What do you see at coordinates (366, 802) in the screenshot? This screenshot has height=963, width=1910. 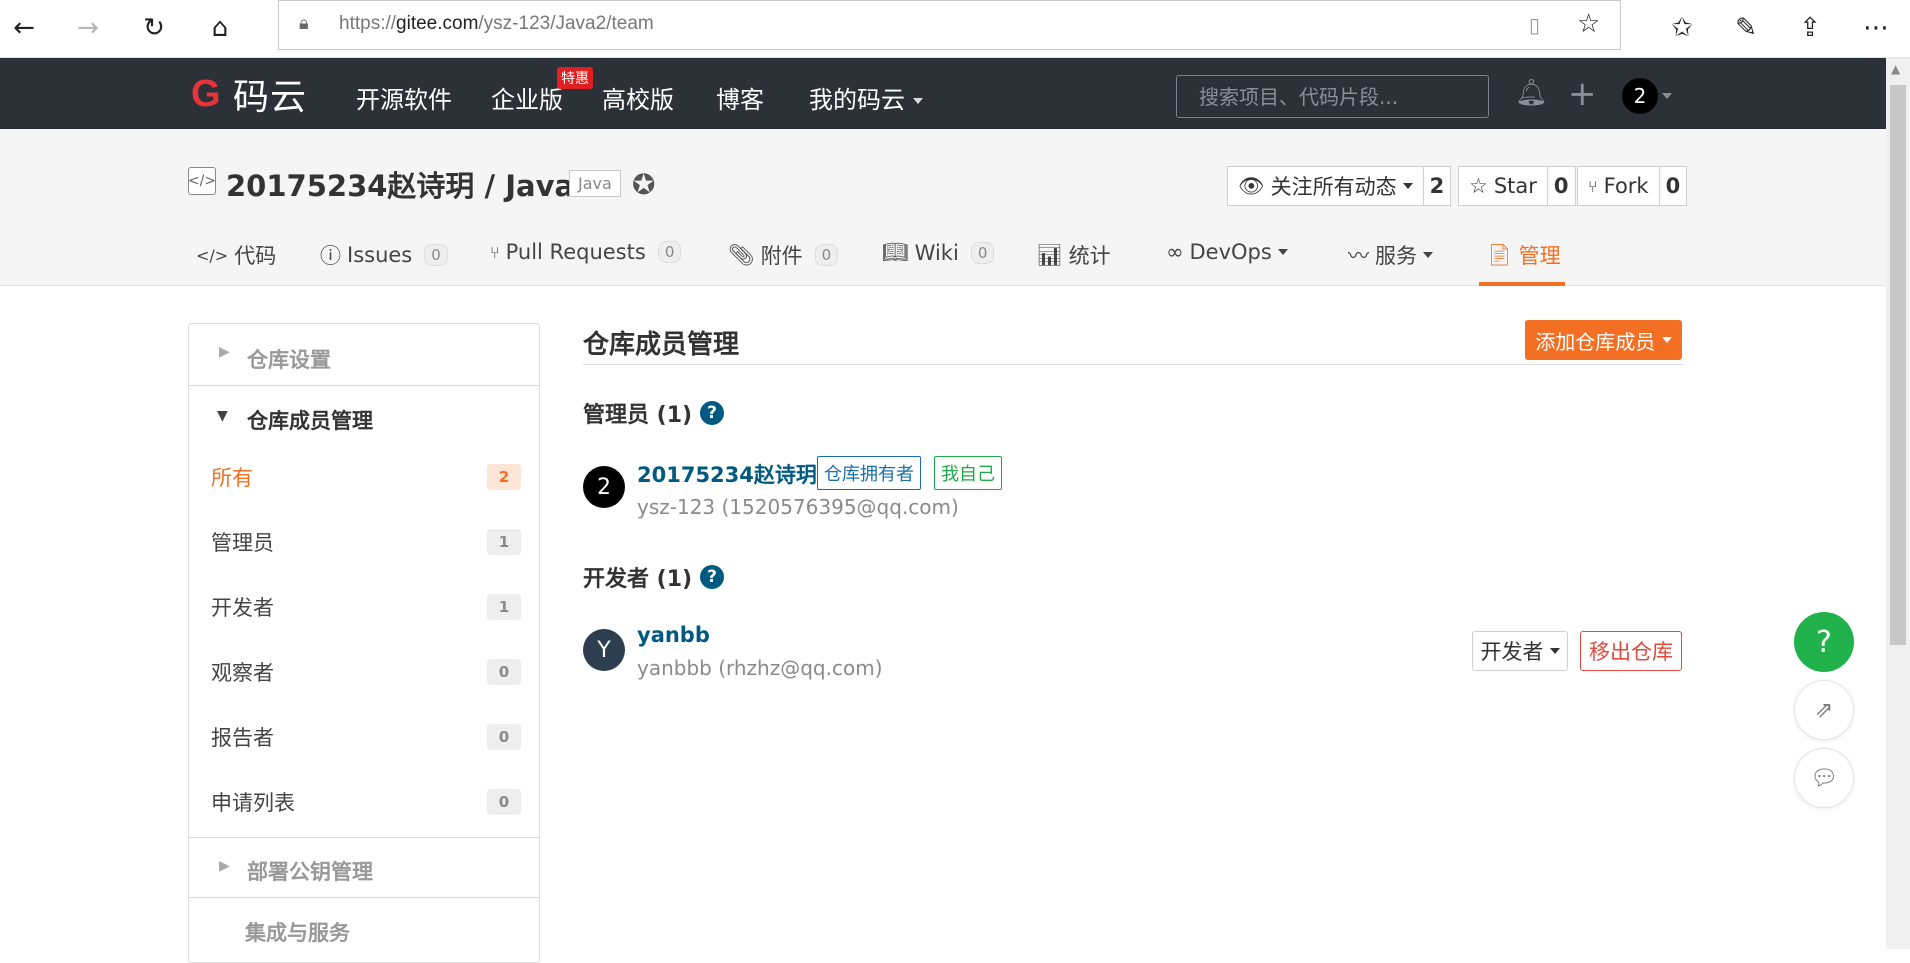 I see `sidebar-item-requests: 申请列表 0` at bounding box center [366, 802].